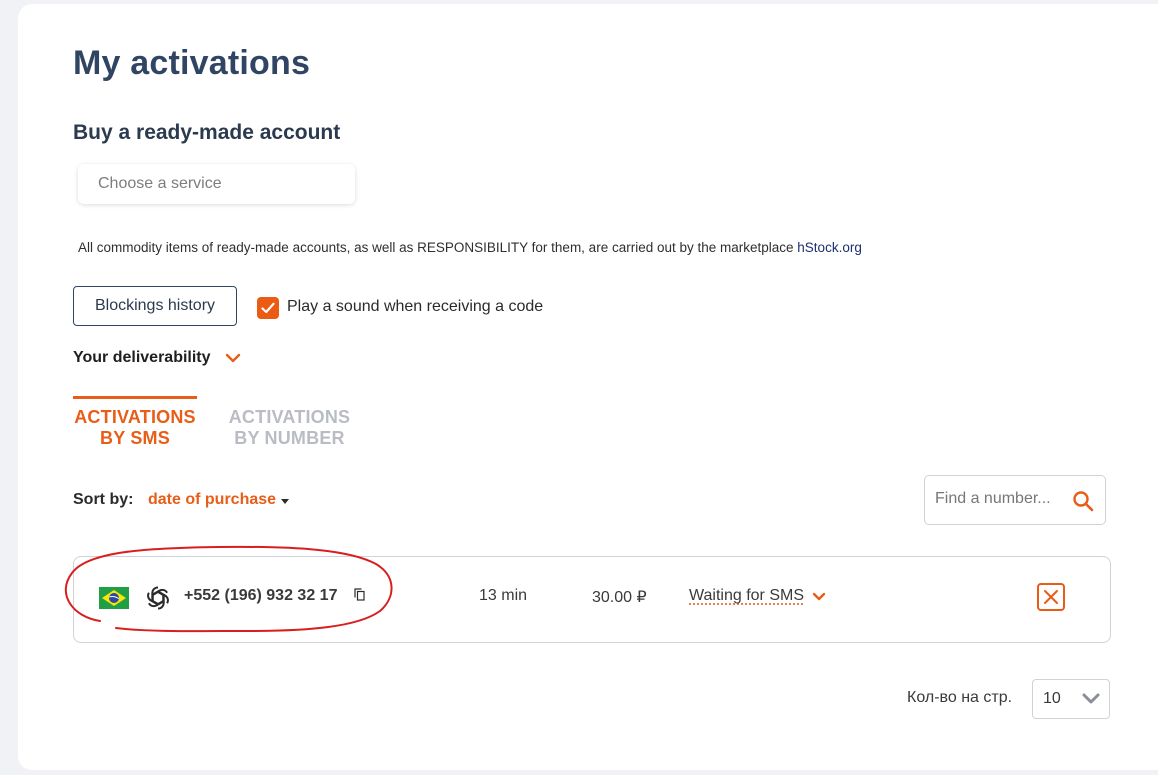 This screenshot has width=1158, height=775. I want to click on blockings-history-label: Blockings history, so click(155, 305).